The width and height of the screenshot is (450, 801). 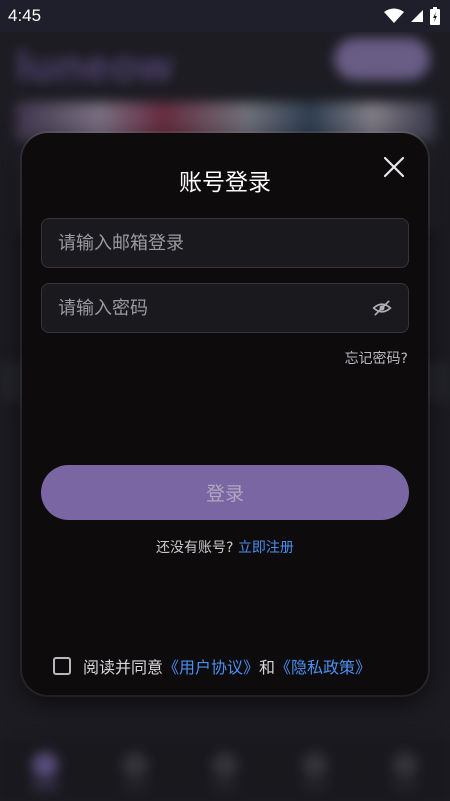 What do you see at coordinates (197, 548) in the screenshot?
I see `no-account-text: 还没有账号?` at bounding box center [197, 548].